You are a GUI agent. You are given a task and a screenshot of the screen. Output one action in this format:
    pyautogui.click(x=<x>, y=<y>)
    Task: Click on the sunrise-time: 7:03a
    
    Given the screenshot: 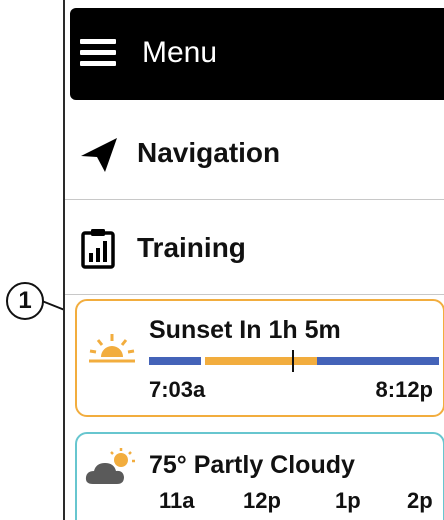 What is the action you would take?
    pyautogui.click(x=177, y=389)
    